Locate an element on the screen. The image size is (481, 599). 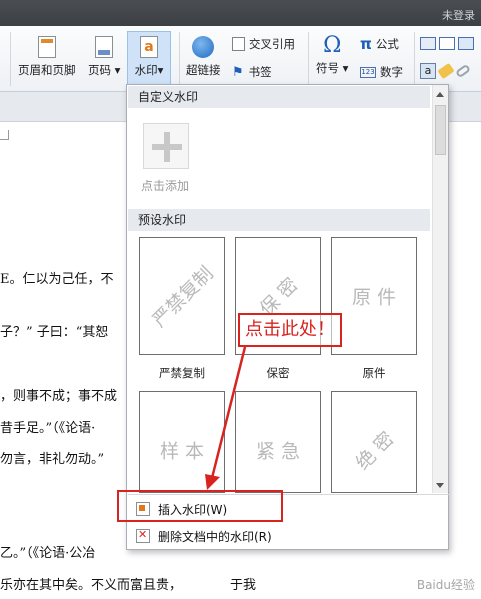
preset-watermark-text: 原 件 is located at coordinates (374, 297).